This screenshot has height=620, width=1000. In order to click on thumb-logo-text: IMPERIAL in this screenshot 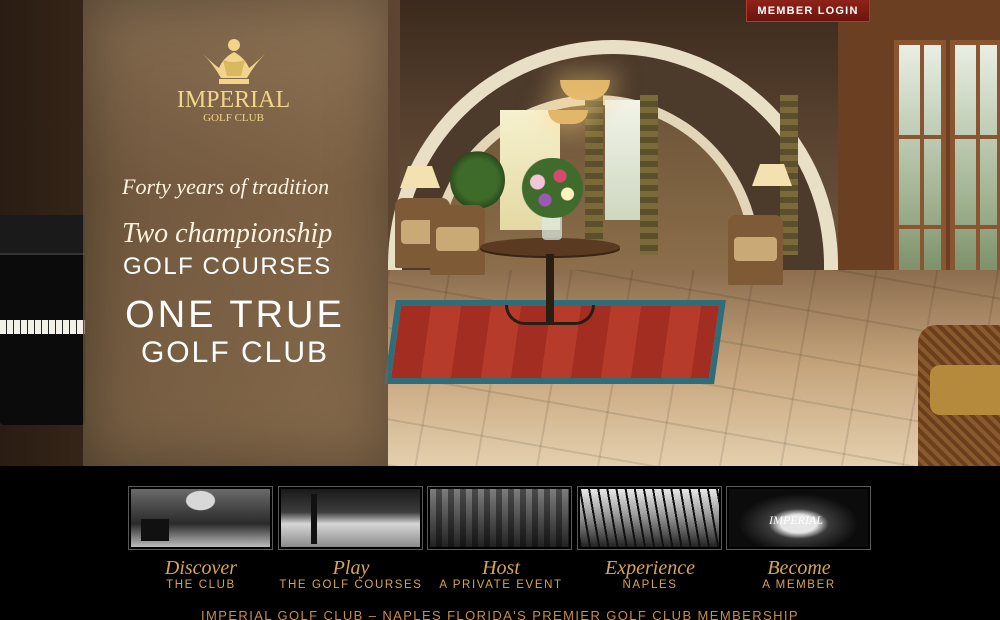, I will do `click(796, 520)`.